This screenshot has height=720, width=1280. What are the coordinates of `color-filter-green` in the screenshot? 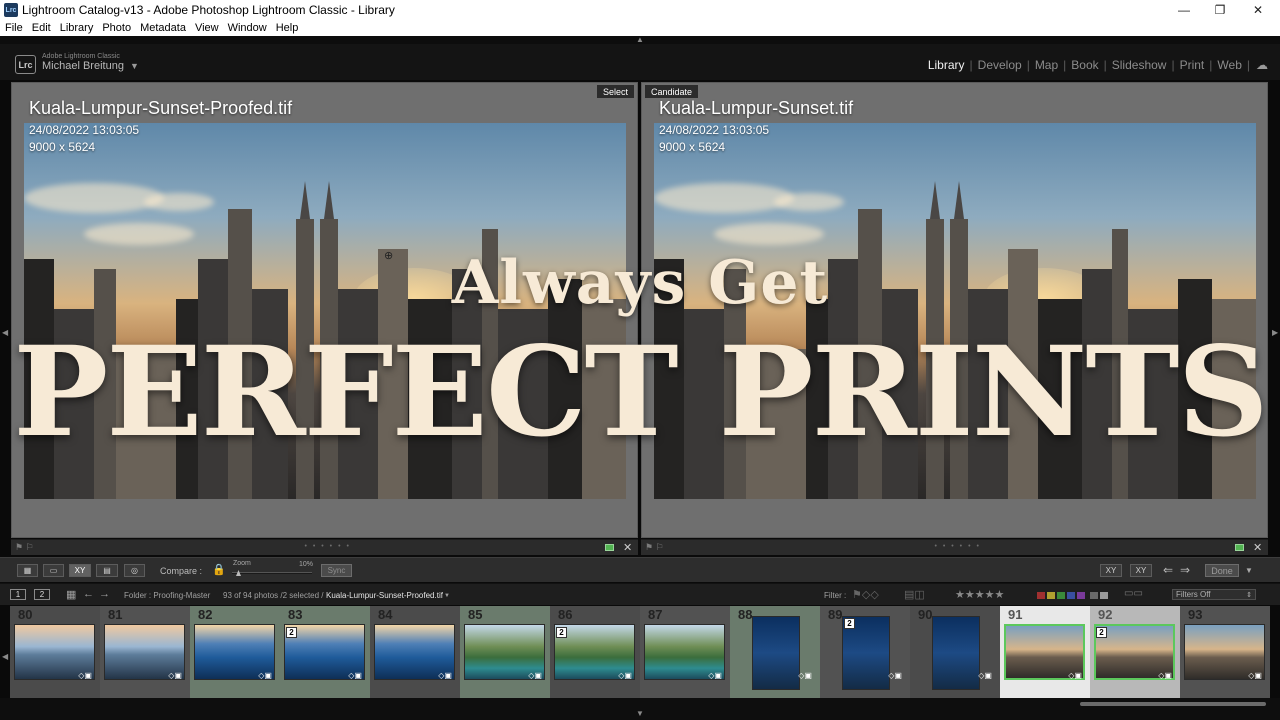 It's located at (1061, 595).